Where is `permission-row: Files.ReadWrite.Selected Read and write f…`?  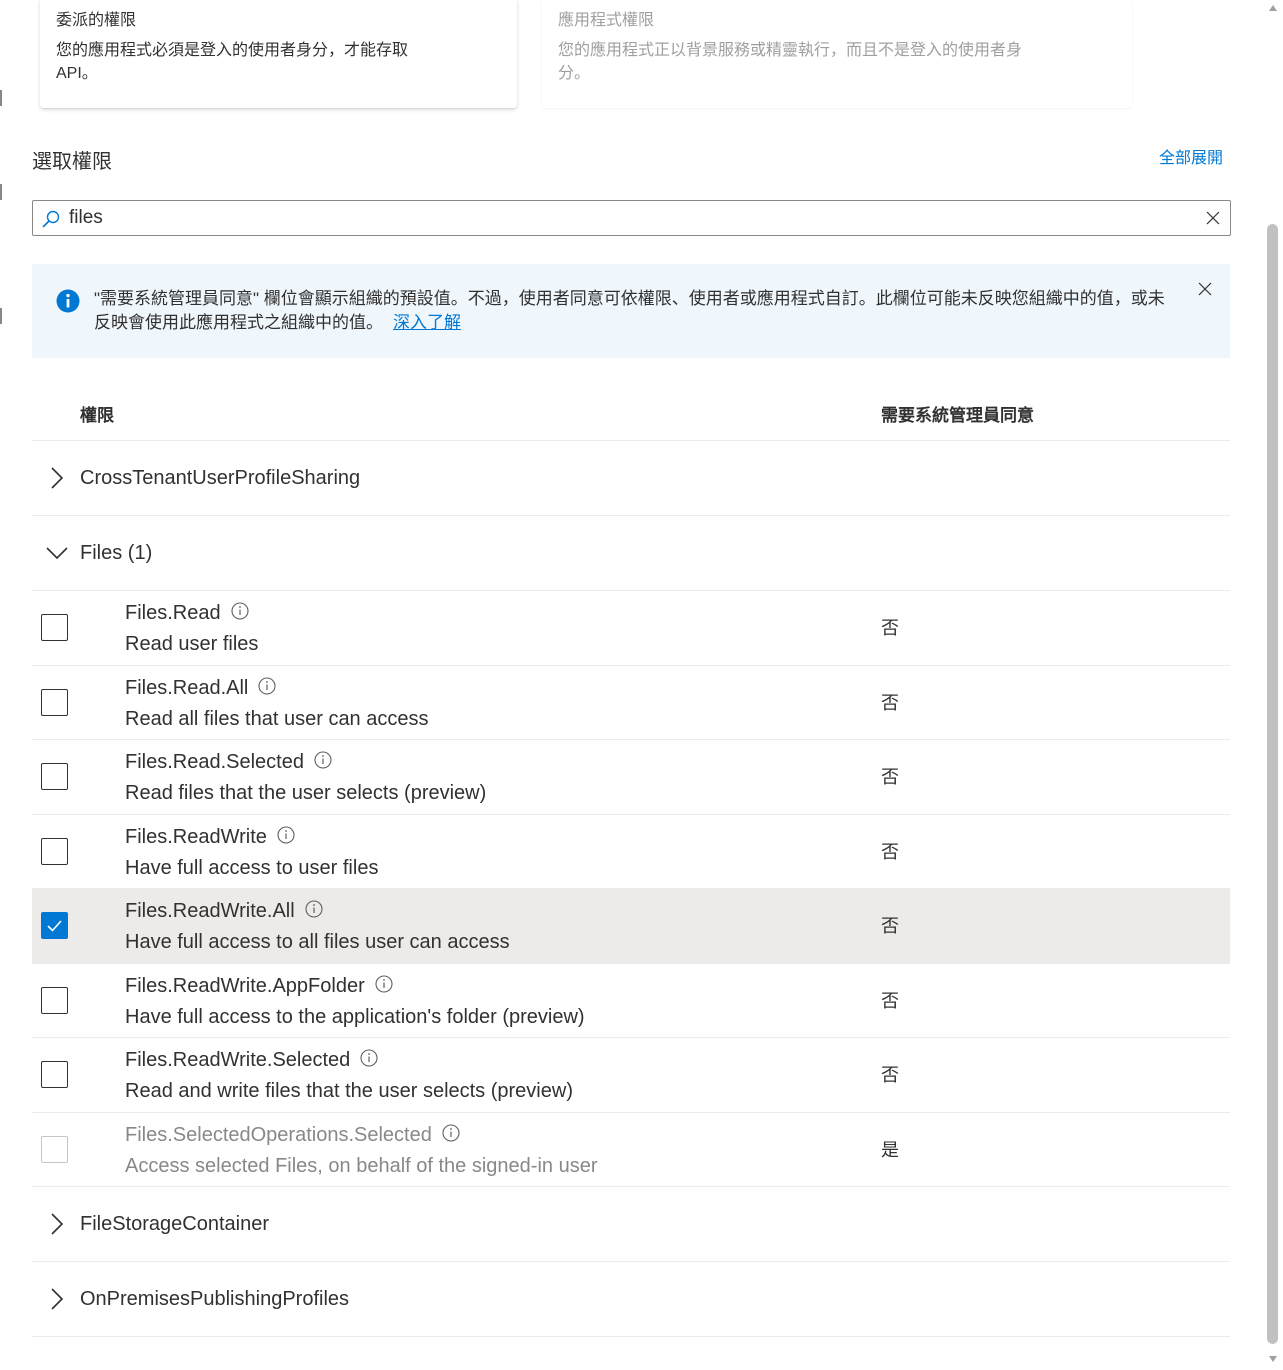 permission-row: Files.ReadWrite.Selected Read and write f… is located at coordinates (631, 1075).